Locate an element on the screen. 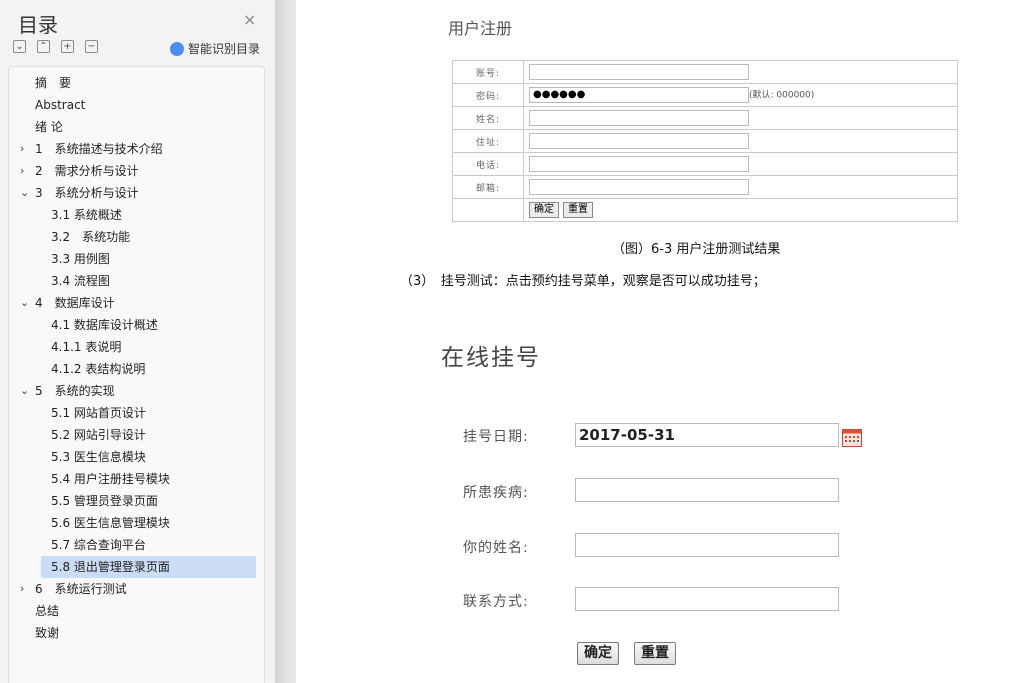 This screenshot has width=1029, height=683. address-label: 住址: is located at coordinates (488, 141).